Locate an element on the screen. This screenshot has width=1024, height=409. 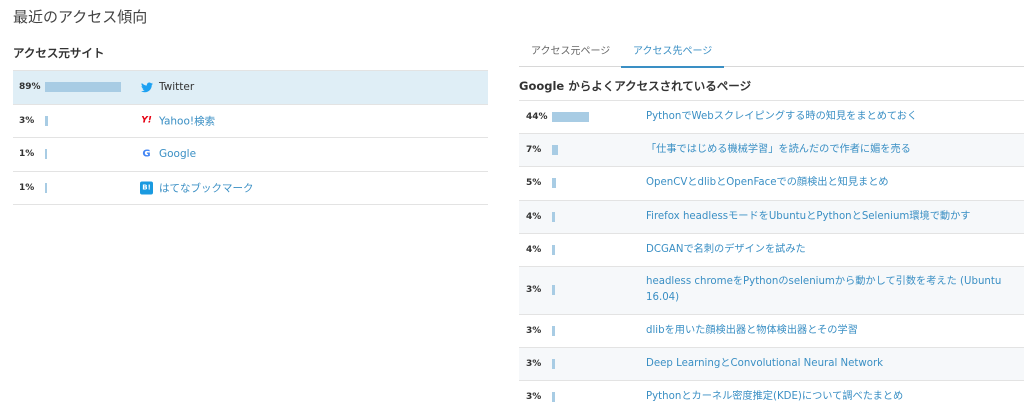
referrer-label: Twitter is located at coordinates (176, 87).